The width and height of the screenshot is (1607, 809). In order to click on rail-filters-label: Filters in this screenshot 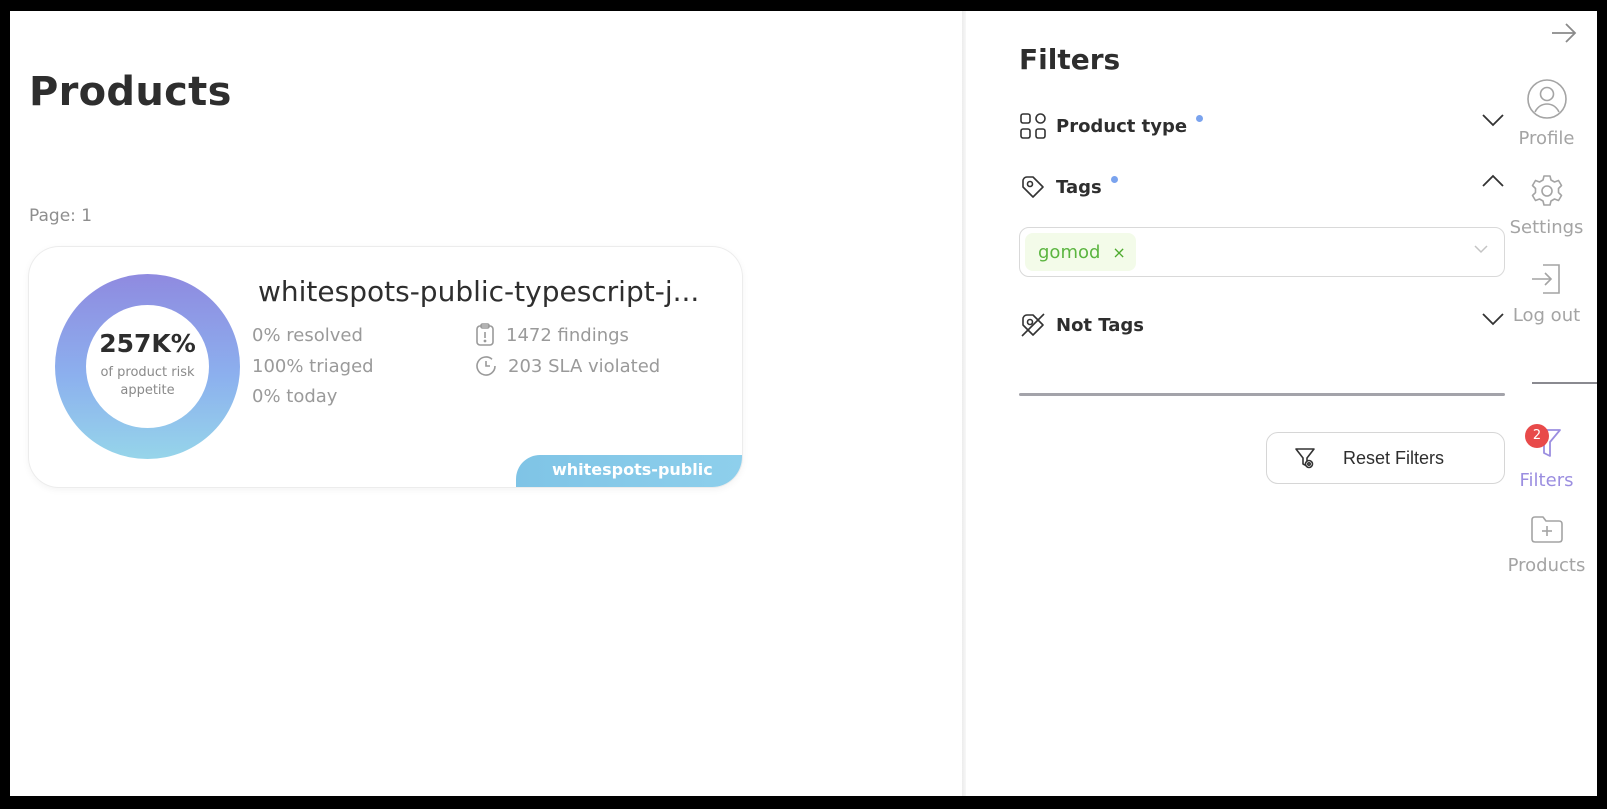, I will do `click(1546, 480)`.